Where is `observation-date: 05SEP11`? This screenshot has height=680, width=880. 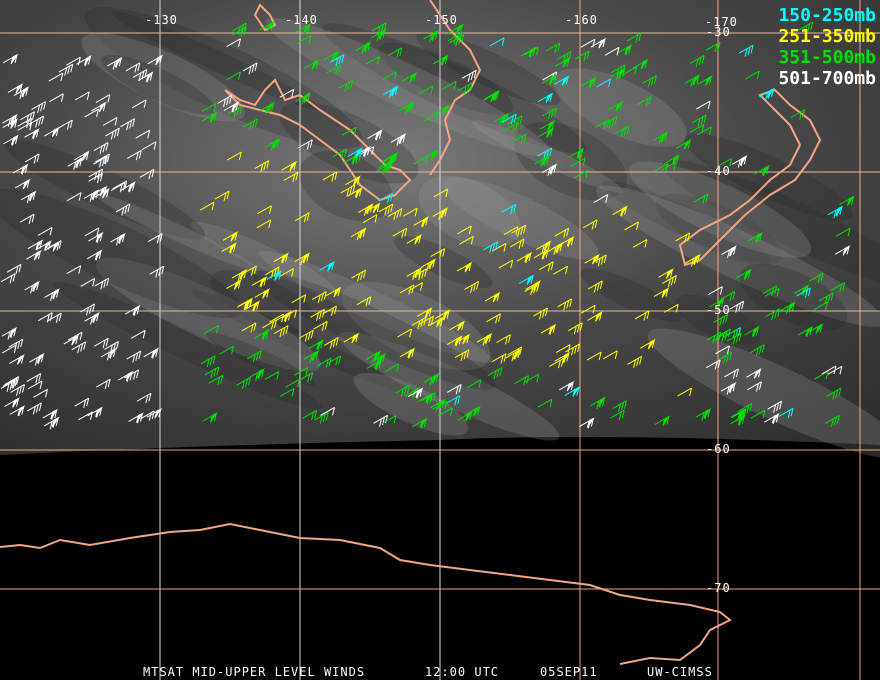 observation-date: 05SEP11 is located at coordinates (569, 672).